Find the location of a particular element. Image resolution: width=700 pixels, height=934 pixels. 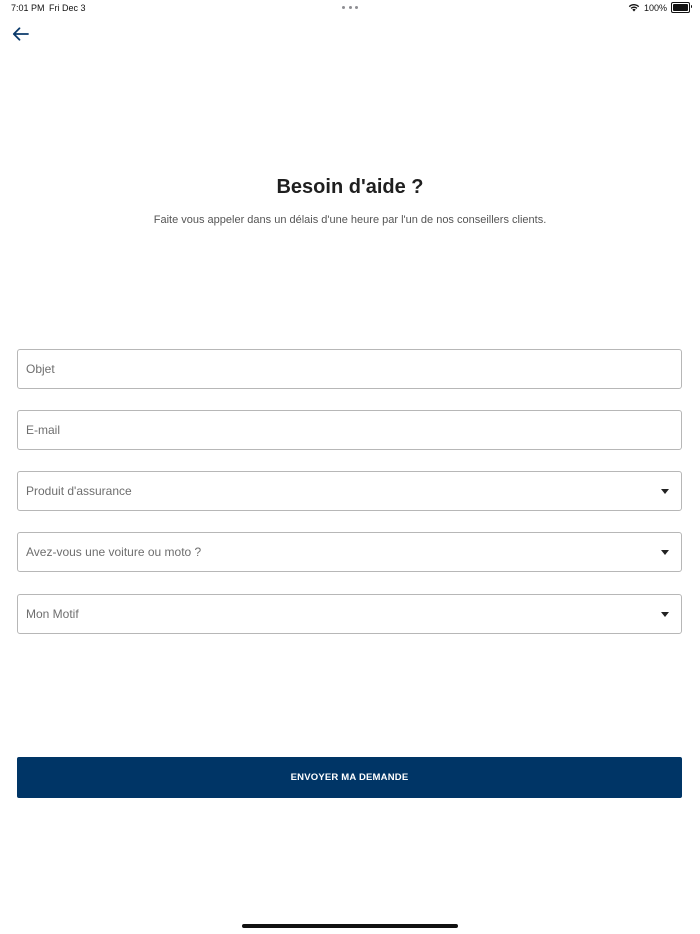

status-time: 7:01 PM is located at coordinates (28, 8).